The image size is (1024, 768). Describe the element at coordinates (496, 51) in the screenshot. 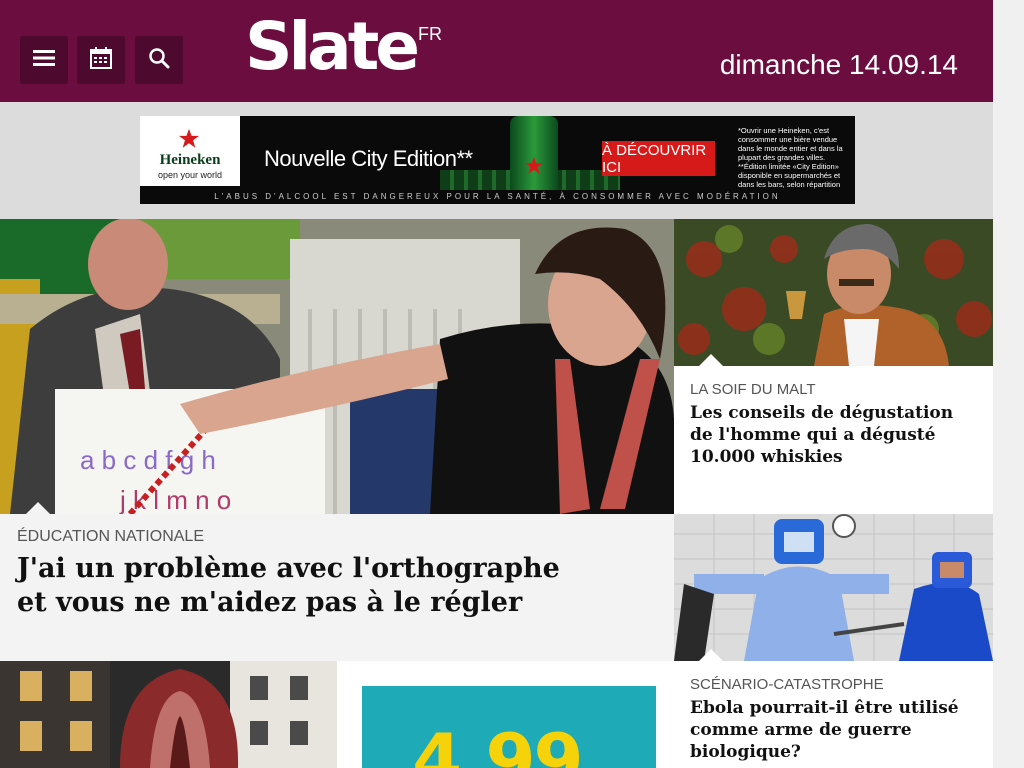

I see `site-header: Slate FR dimanche 14.09.14` at that location.